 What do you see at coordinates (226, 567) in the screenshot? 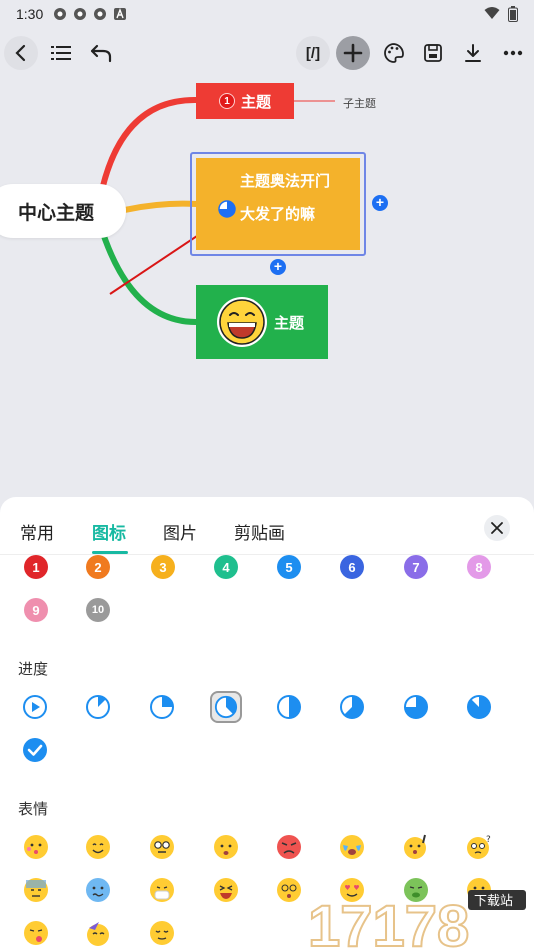
I see `number-4-icon: 4` at bounding box center [226, 567].